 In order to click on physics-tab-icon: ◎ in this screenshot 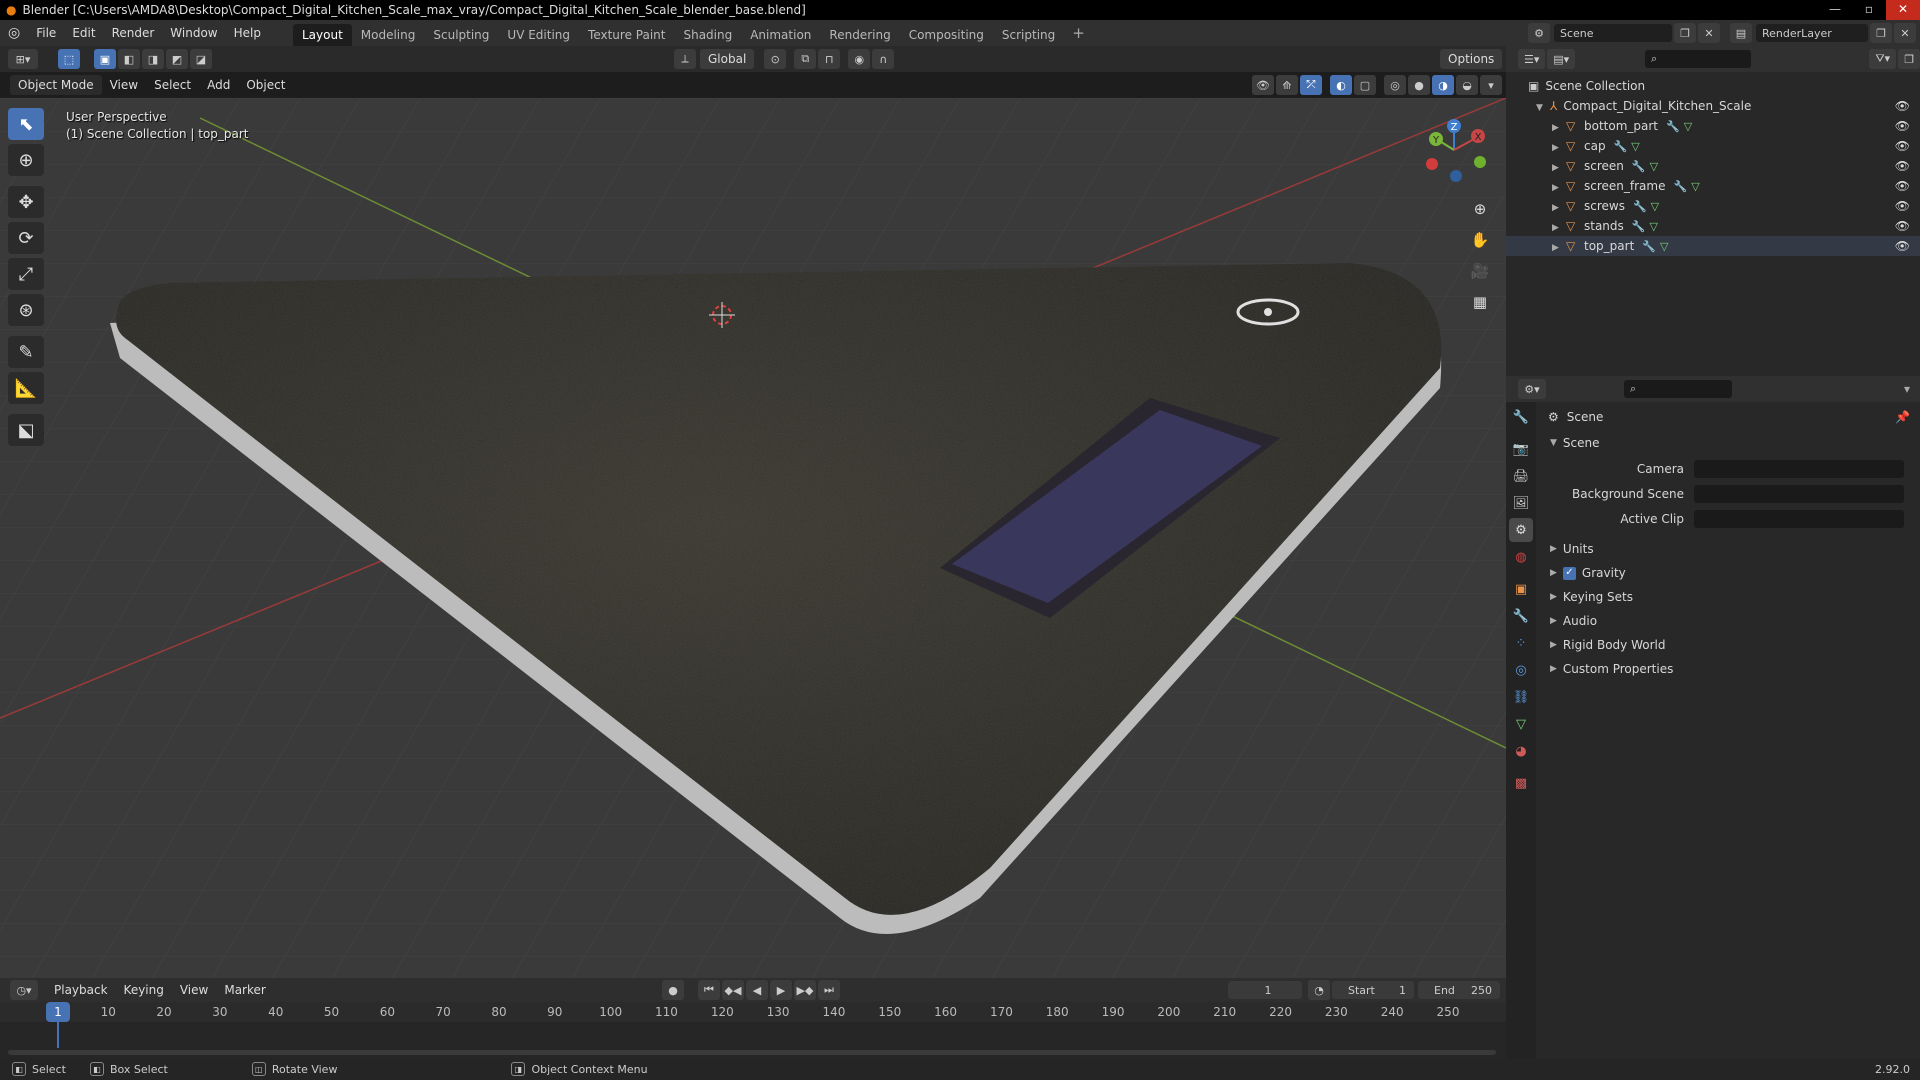, I will do `click(1521, 670)`.